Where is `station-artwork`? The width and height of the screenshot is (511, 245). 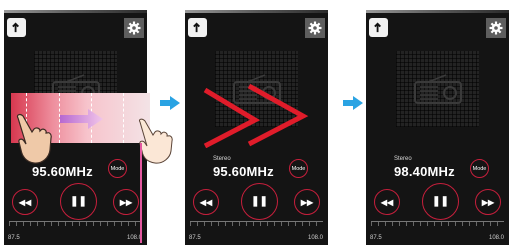 station-artwork is located at coordinates (437, 89).